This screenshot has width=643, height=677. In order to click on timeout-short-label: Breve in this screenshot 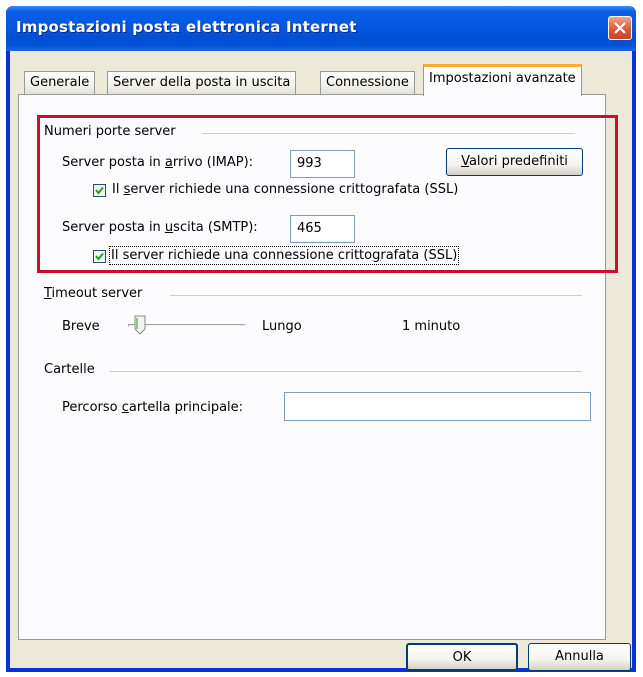, I will do `click(81, 326)`.